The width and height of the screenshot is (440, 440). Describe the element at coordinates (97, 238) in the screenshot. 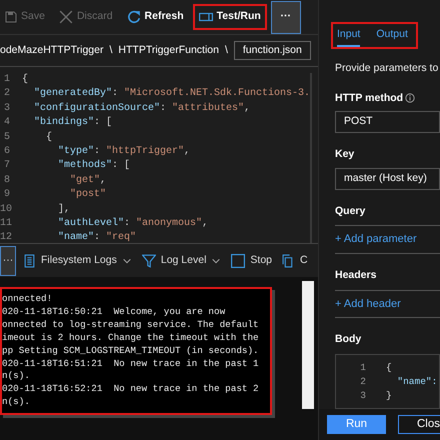

I see `code-line: "name": "req"` at that location.